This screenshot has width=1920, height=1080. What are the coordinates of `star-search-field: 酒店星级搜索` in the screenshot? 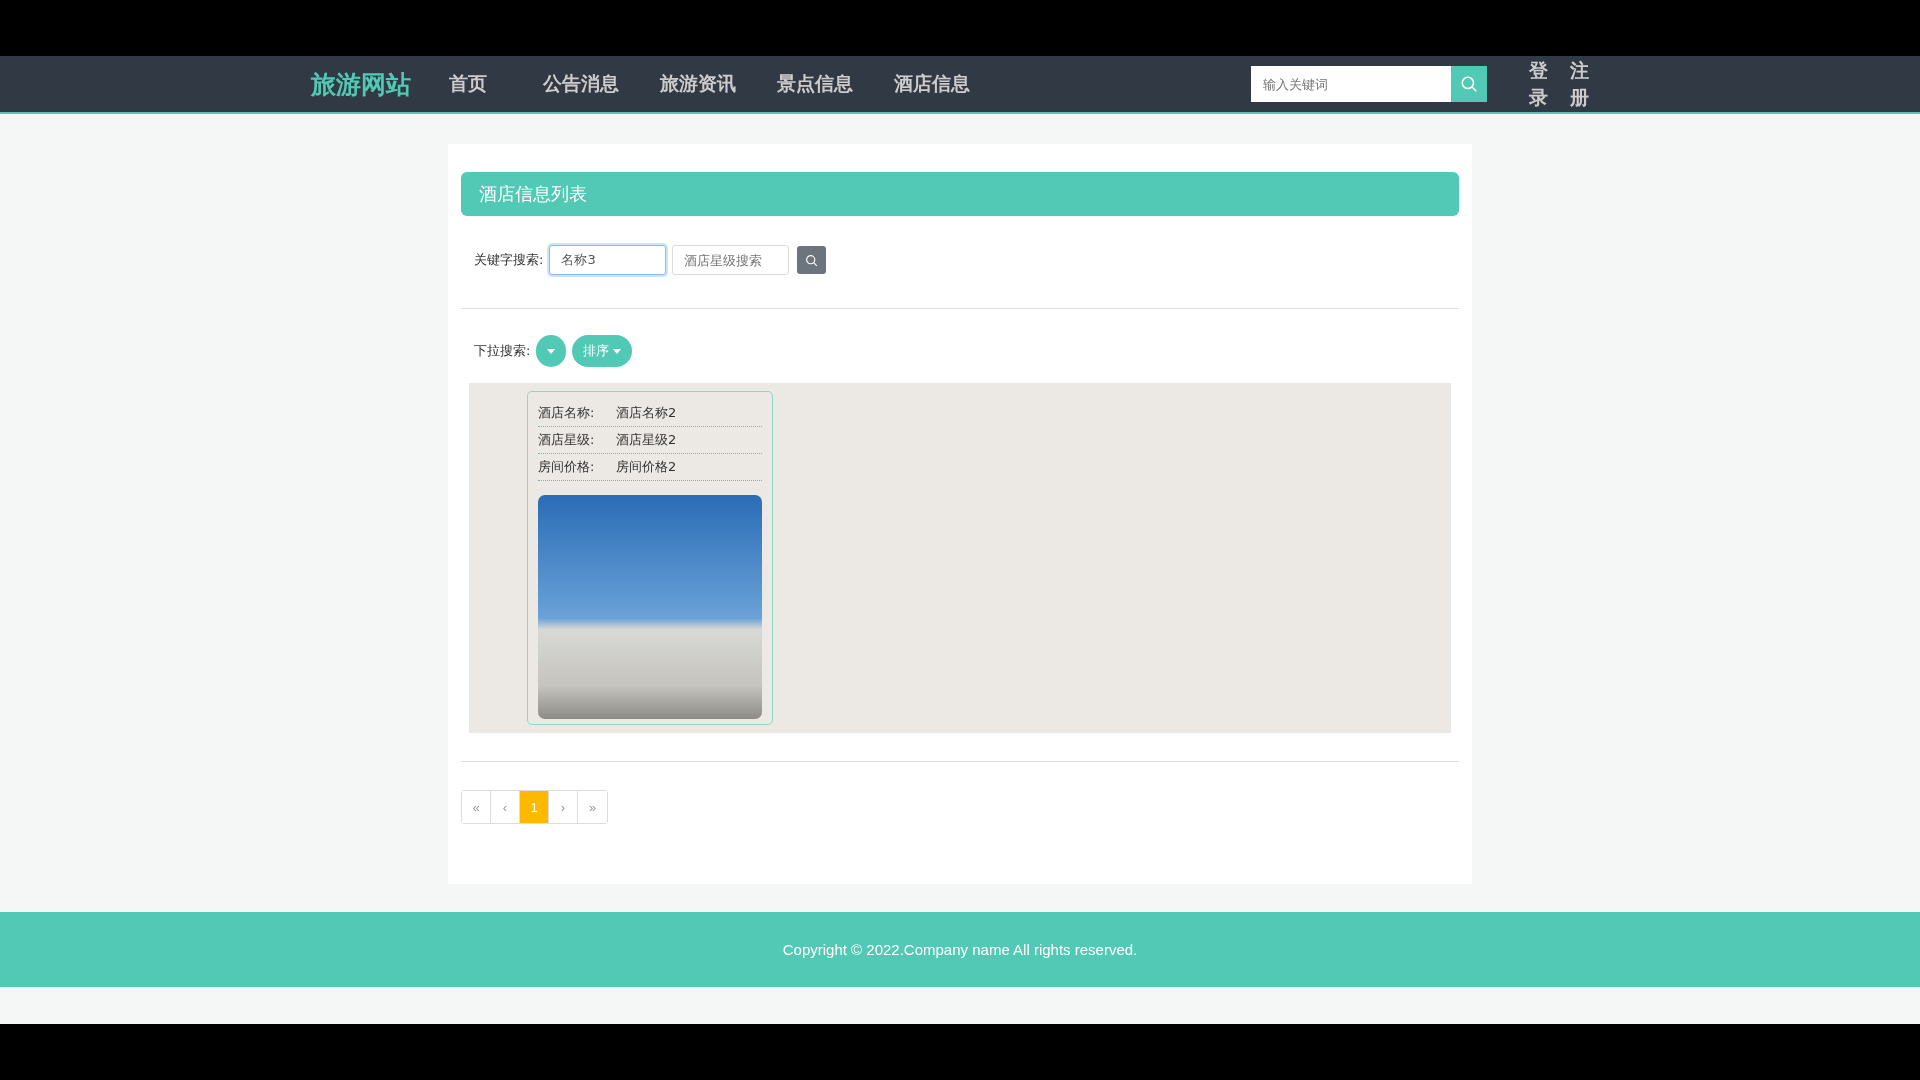 It's located at (731, 260).